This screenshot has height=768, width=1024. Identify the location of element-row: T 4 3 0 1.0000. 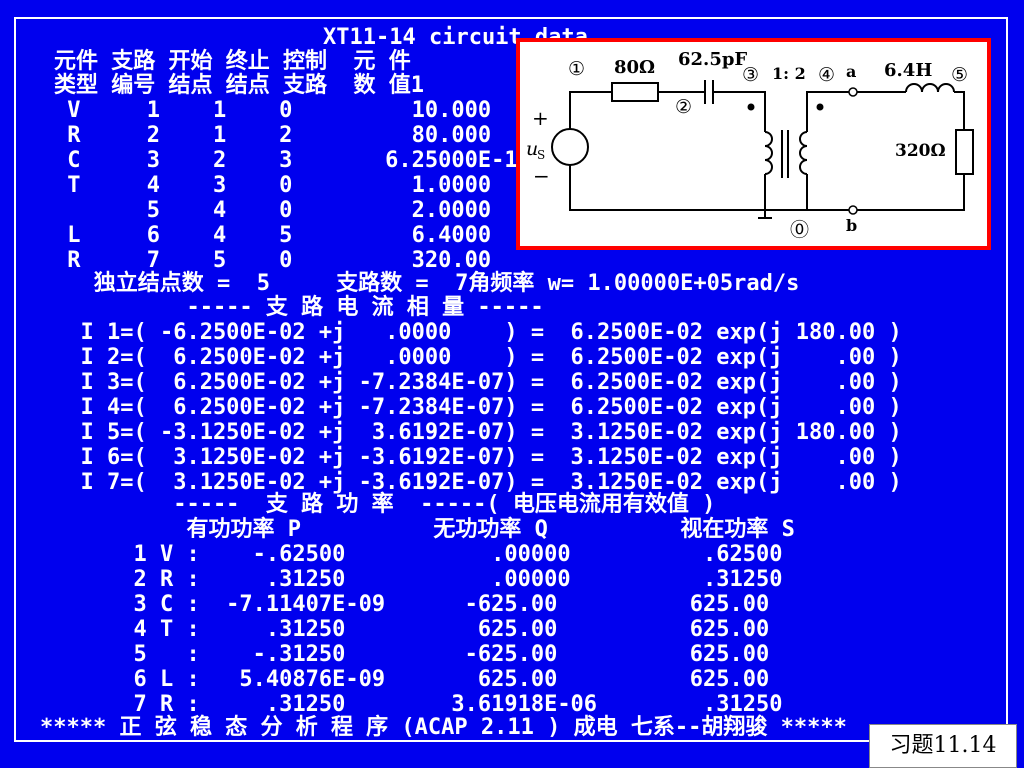
(273, 185).